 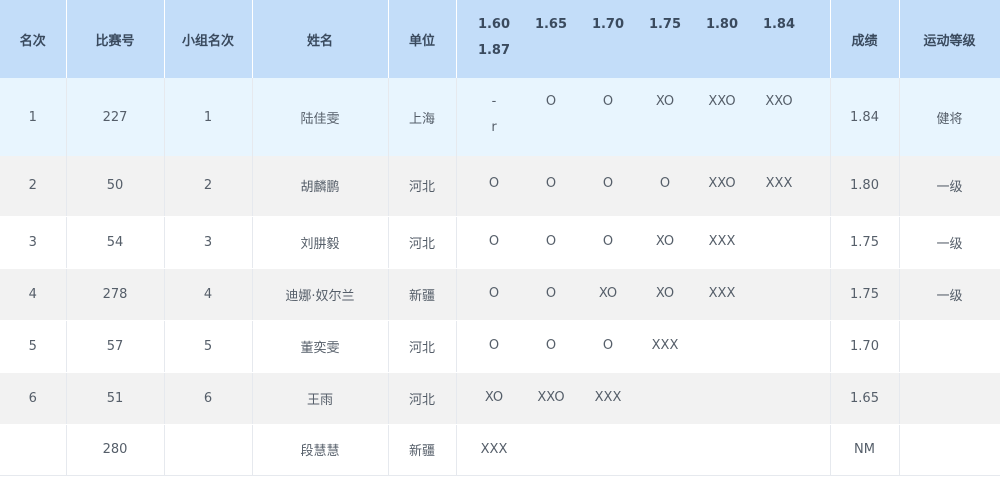 I want to click on result-cell: NM, so click(x=865, y=450).